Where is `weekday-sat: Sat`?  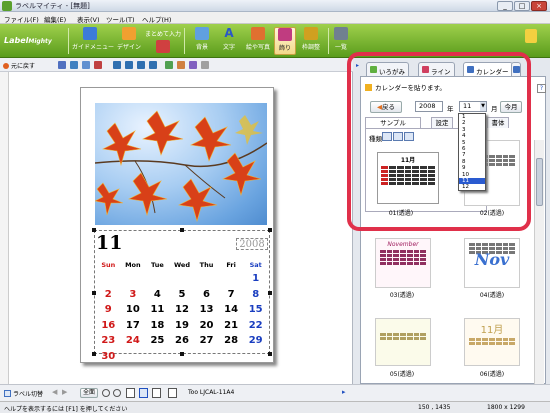
weekday-sat: Sat is located at coordinates (255, 265).